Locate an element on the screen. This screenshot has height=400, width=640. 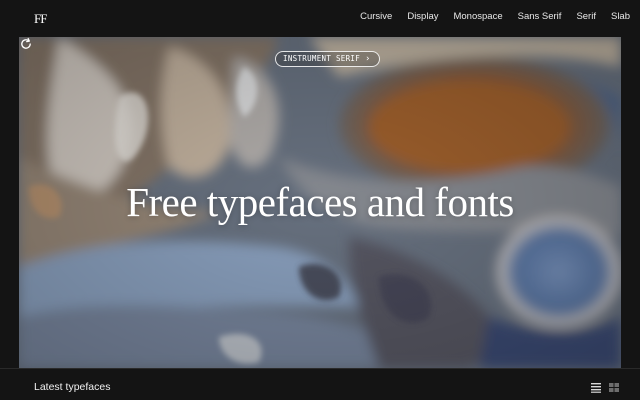
nav-item-slab: Slab is located at coordinates (620, 16).